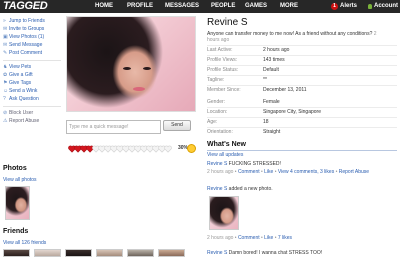 The width and height of the screenshot is (400, 257). I want to click on update-entry-meta: 2 hours ago • Comment • Like • 7 likes, so click(250, 238).